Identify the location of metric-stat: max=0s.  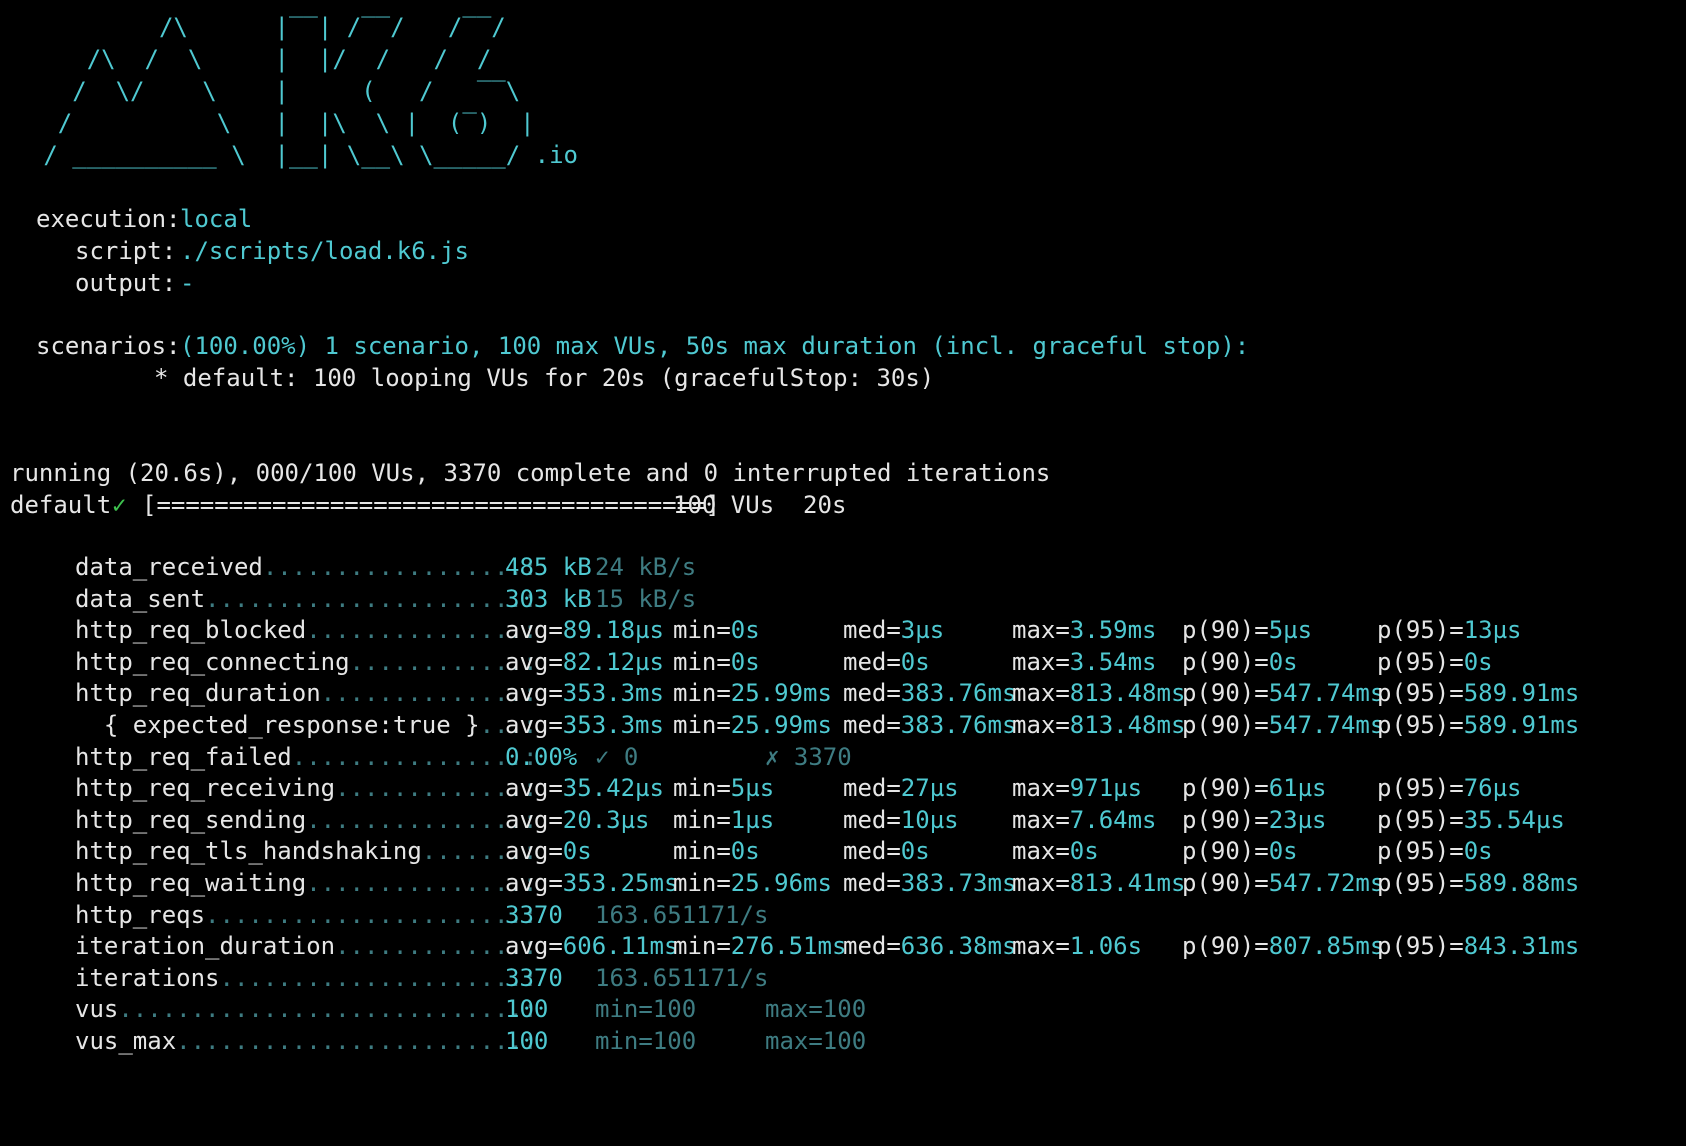
(1055, 851).